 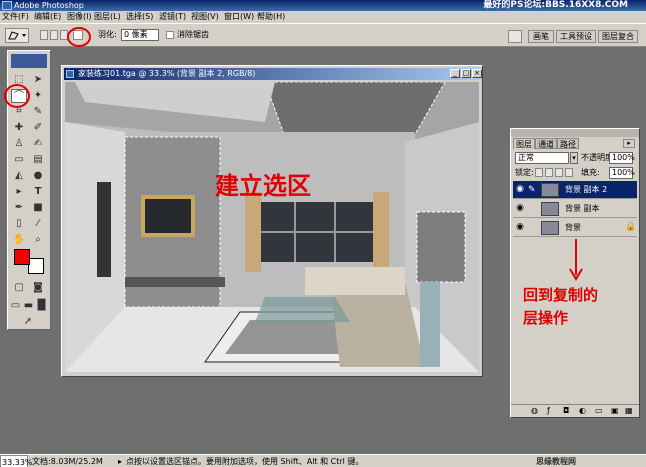 I want to click on layer-row-bg-copy-2: ◉ ✎ 背景 副本 2, so click(x=575, y=190).